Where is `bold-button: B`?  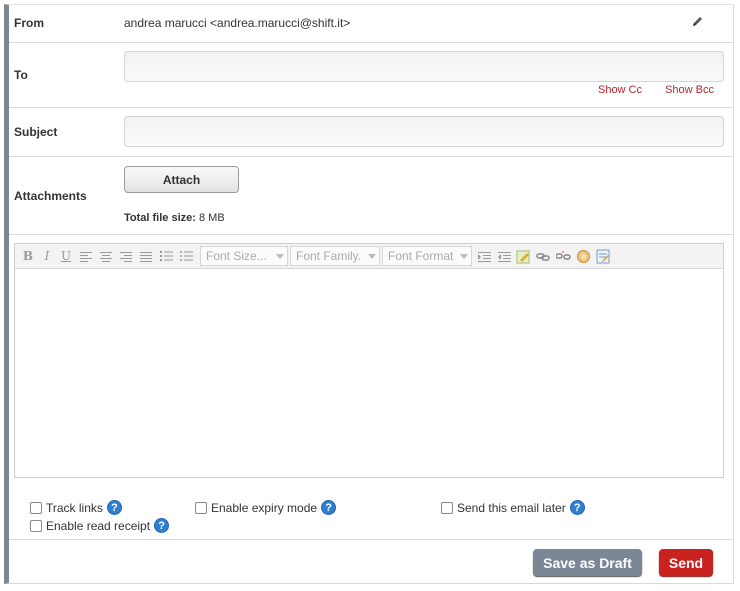 bold-button: B is located at coordinates (28, 256).